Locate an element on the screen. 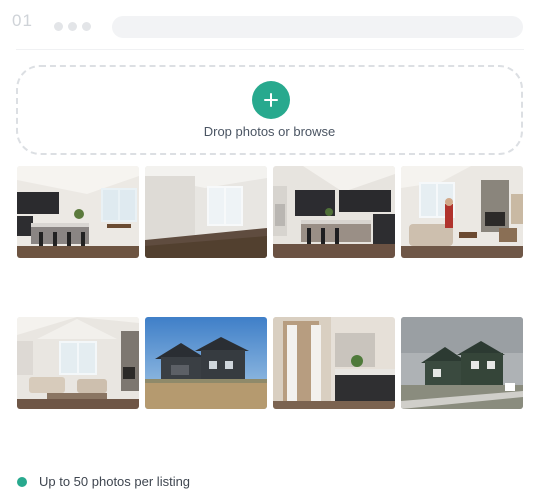 This screenshot has width=540, height=504. status-dot is located at coordinates (22, 481).